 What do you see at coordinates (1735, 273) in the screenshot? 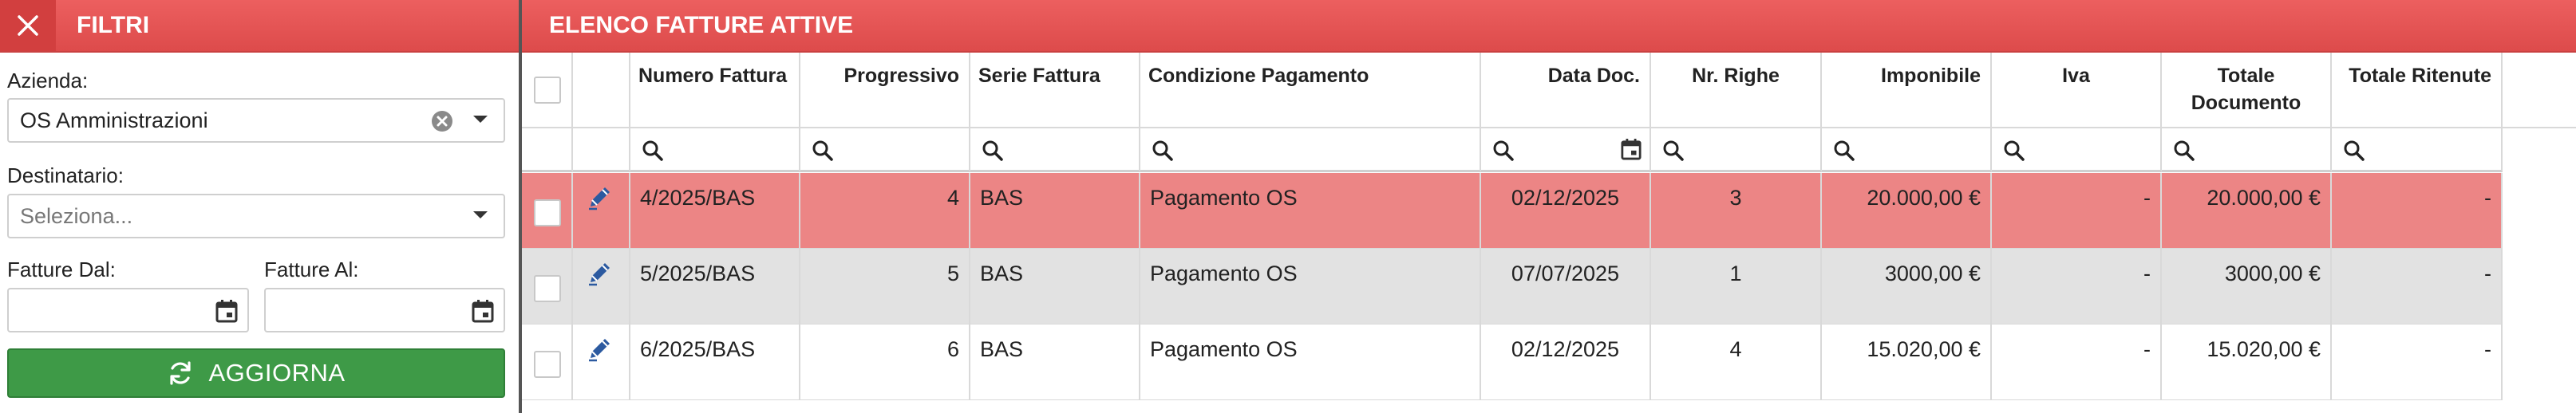
I see `cell-value: 1` at bounding box center [1735, 273].